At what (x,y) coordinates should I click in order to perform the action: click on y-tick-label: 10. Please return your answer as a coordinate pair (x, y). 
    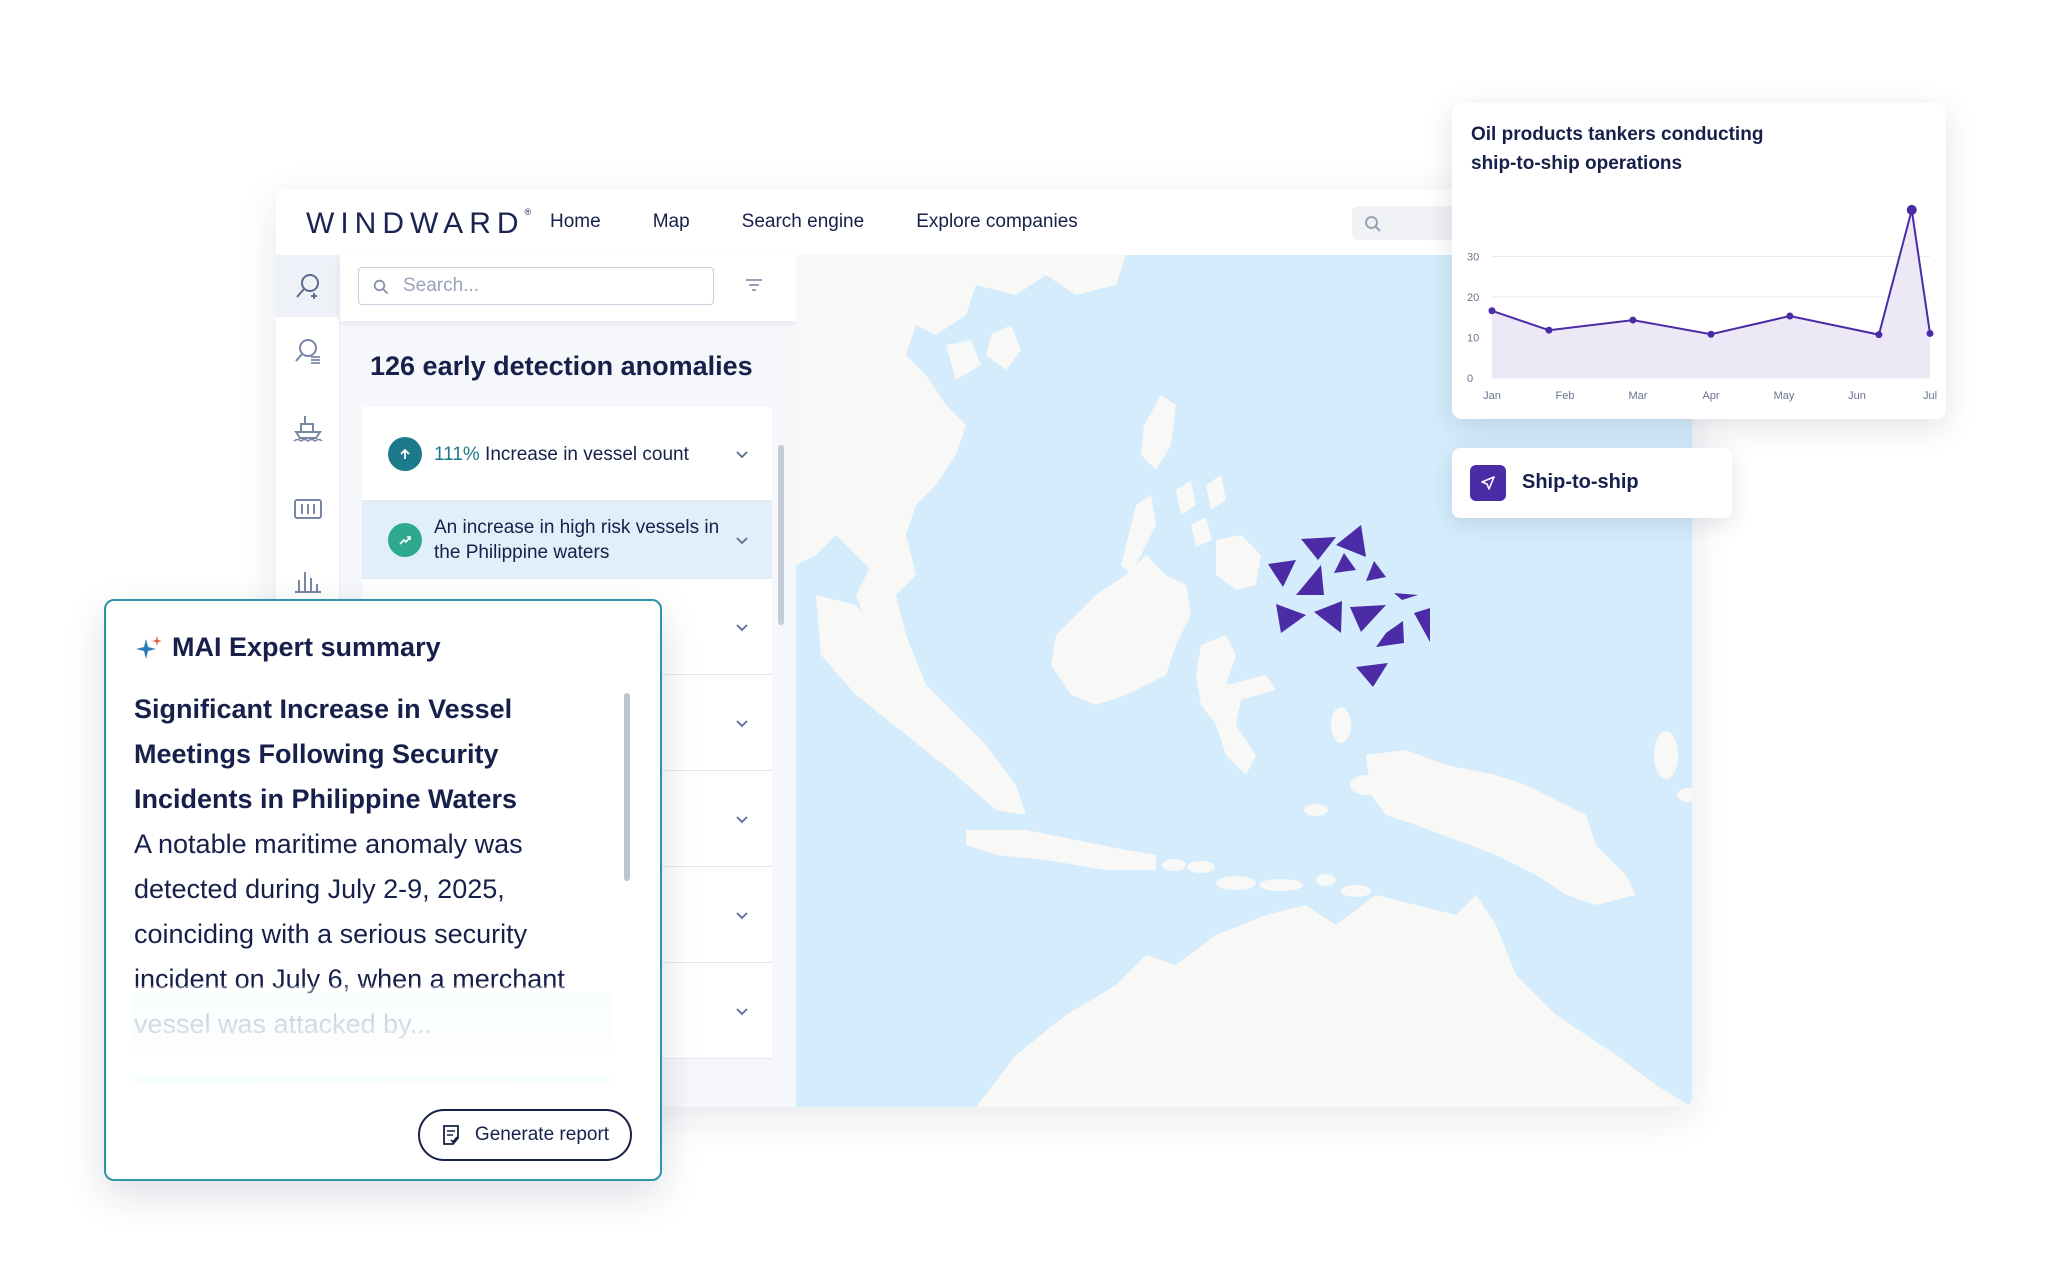
    Looking at the image, I should click on (1473, 339).